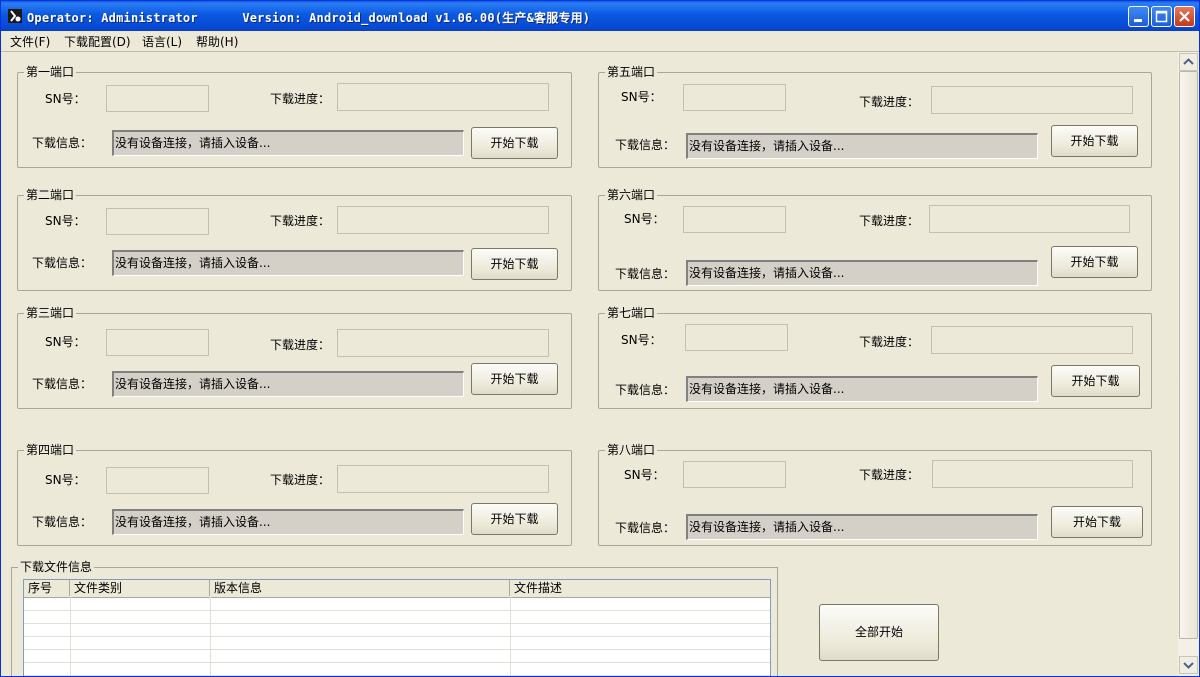  I want to click on minimize-icon, so click(1138, 20).